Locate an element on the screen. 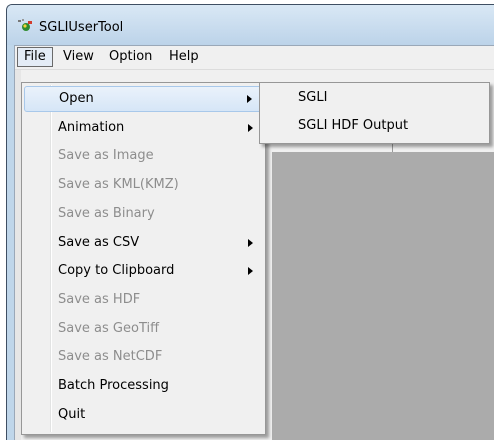 The height and width of the screenshot is (440, 494). file-menu-item-save-as-kml-kmz: Save as KML(KMZ) is located at coordinates (118, 185).